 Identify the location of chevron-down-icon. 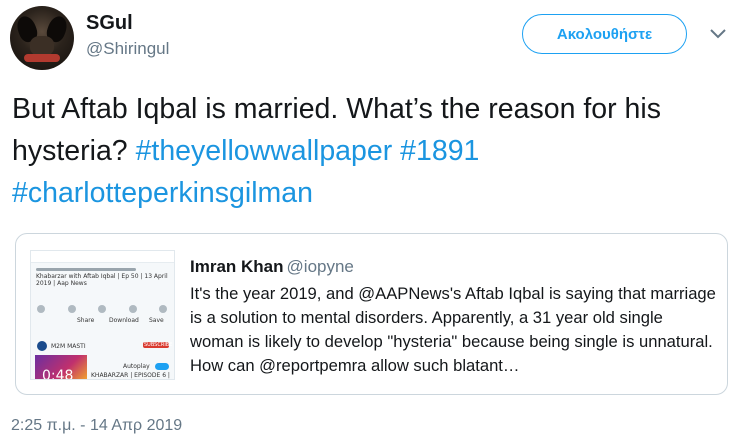
(718, 34).